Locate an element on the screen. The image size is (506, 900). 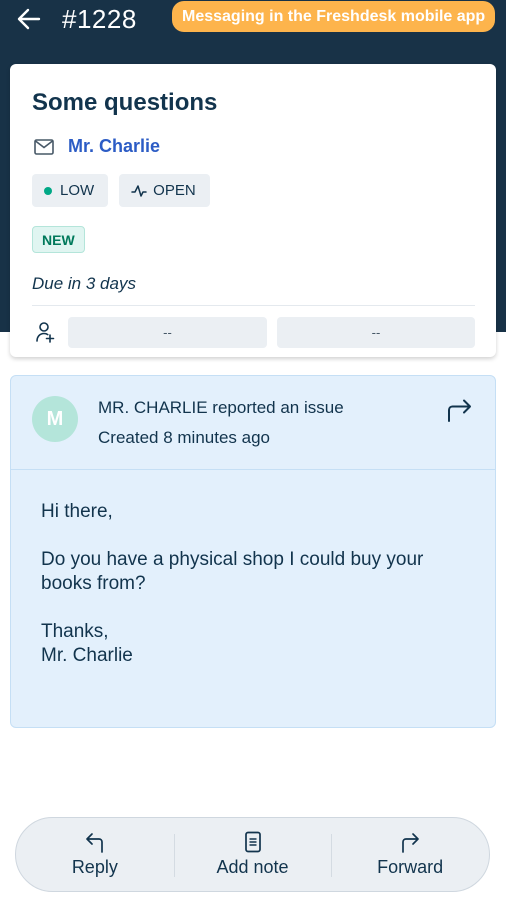
status-label: OPEN is located at coordinates (174, 190).